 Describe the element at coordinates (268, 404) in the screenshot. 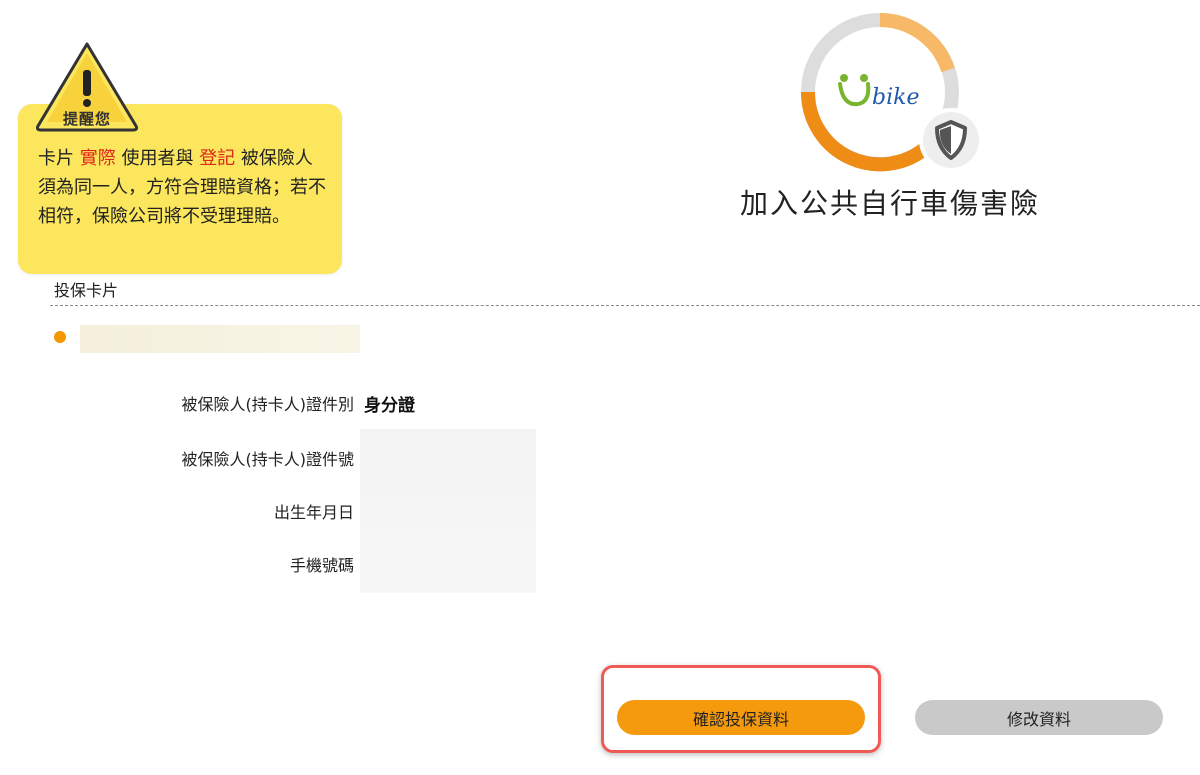

I see `id-type-label: 被保險人(持卡人)證件別` at that location.